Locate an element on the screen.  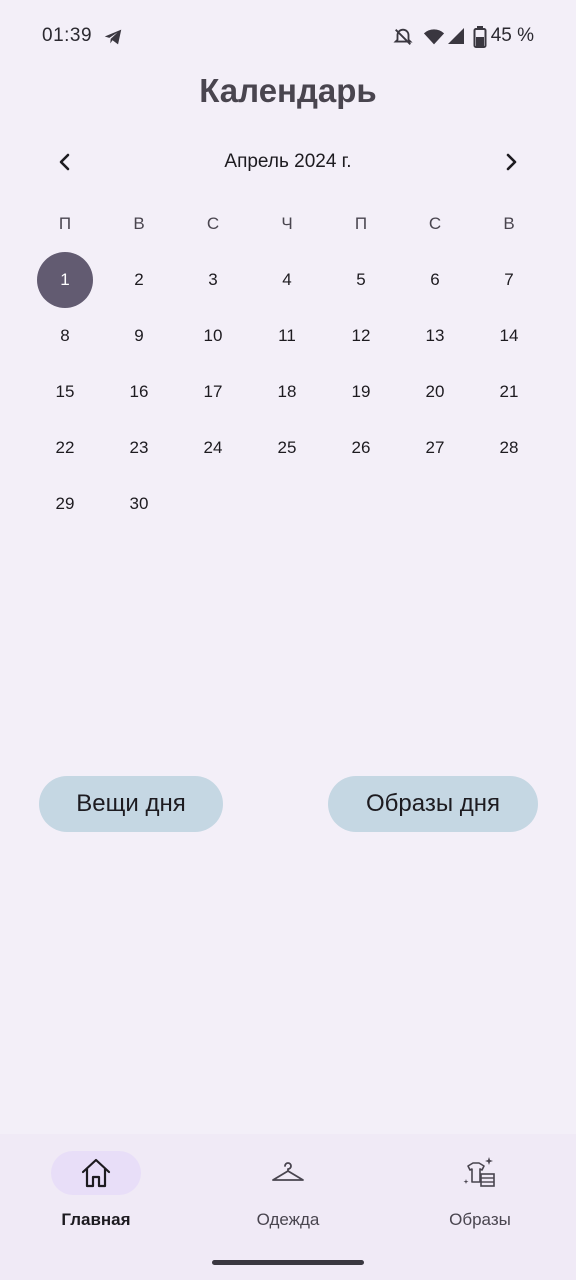
day-number: 23 is located at coordinates (139, 447).